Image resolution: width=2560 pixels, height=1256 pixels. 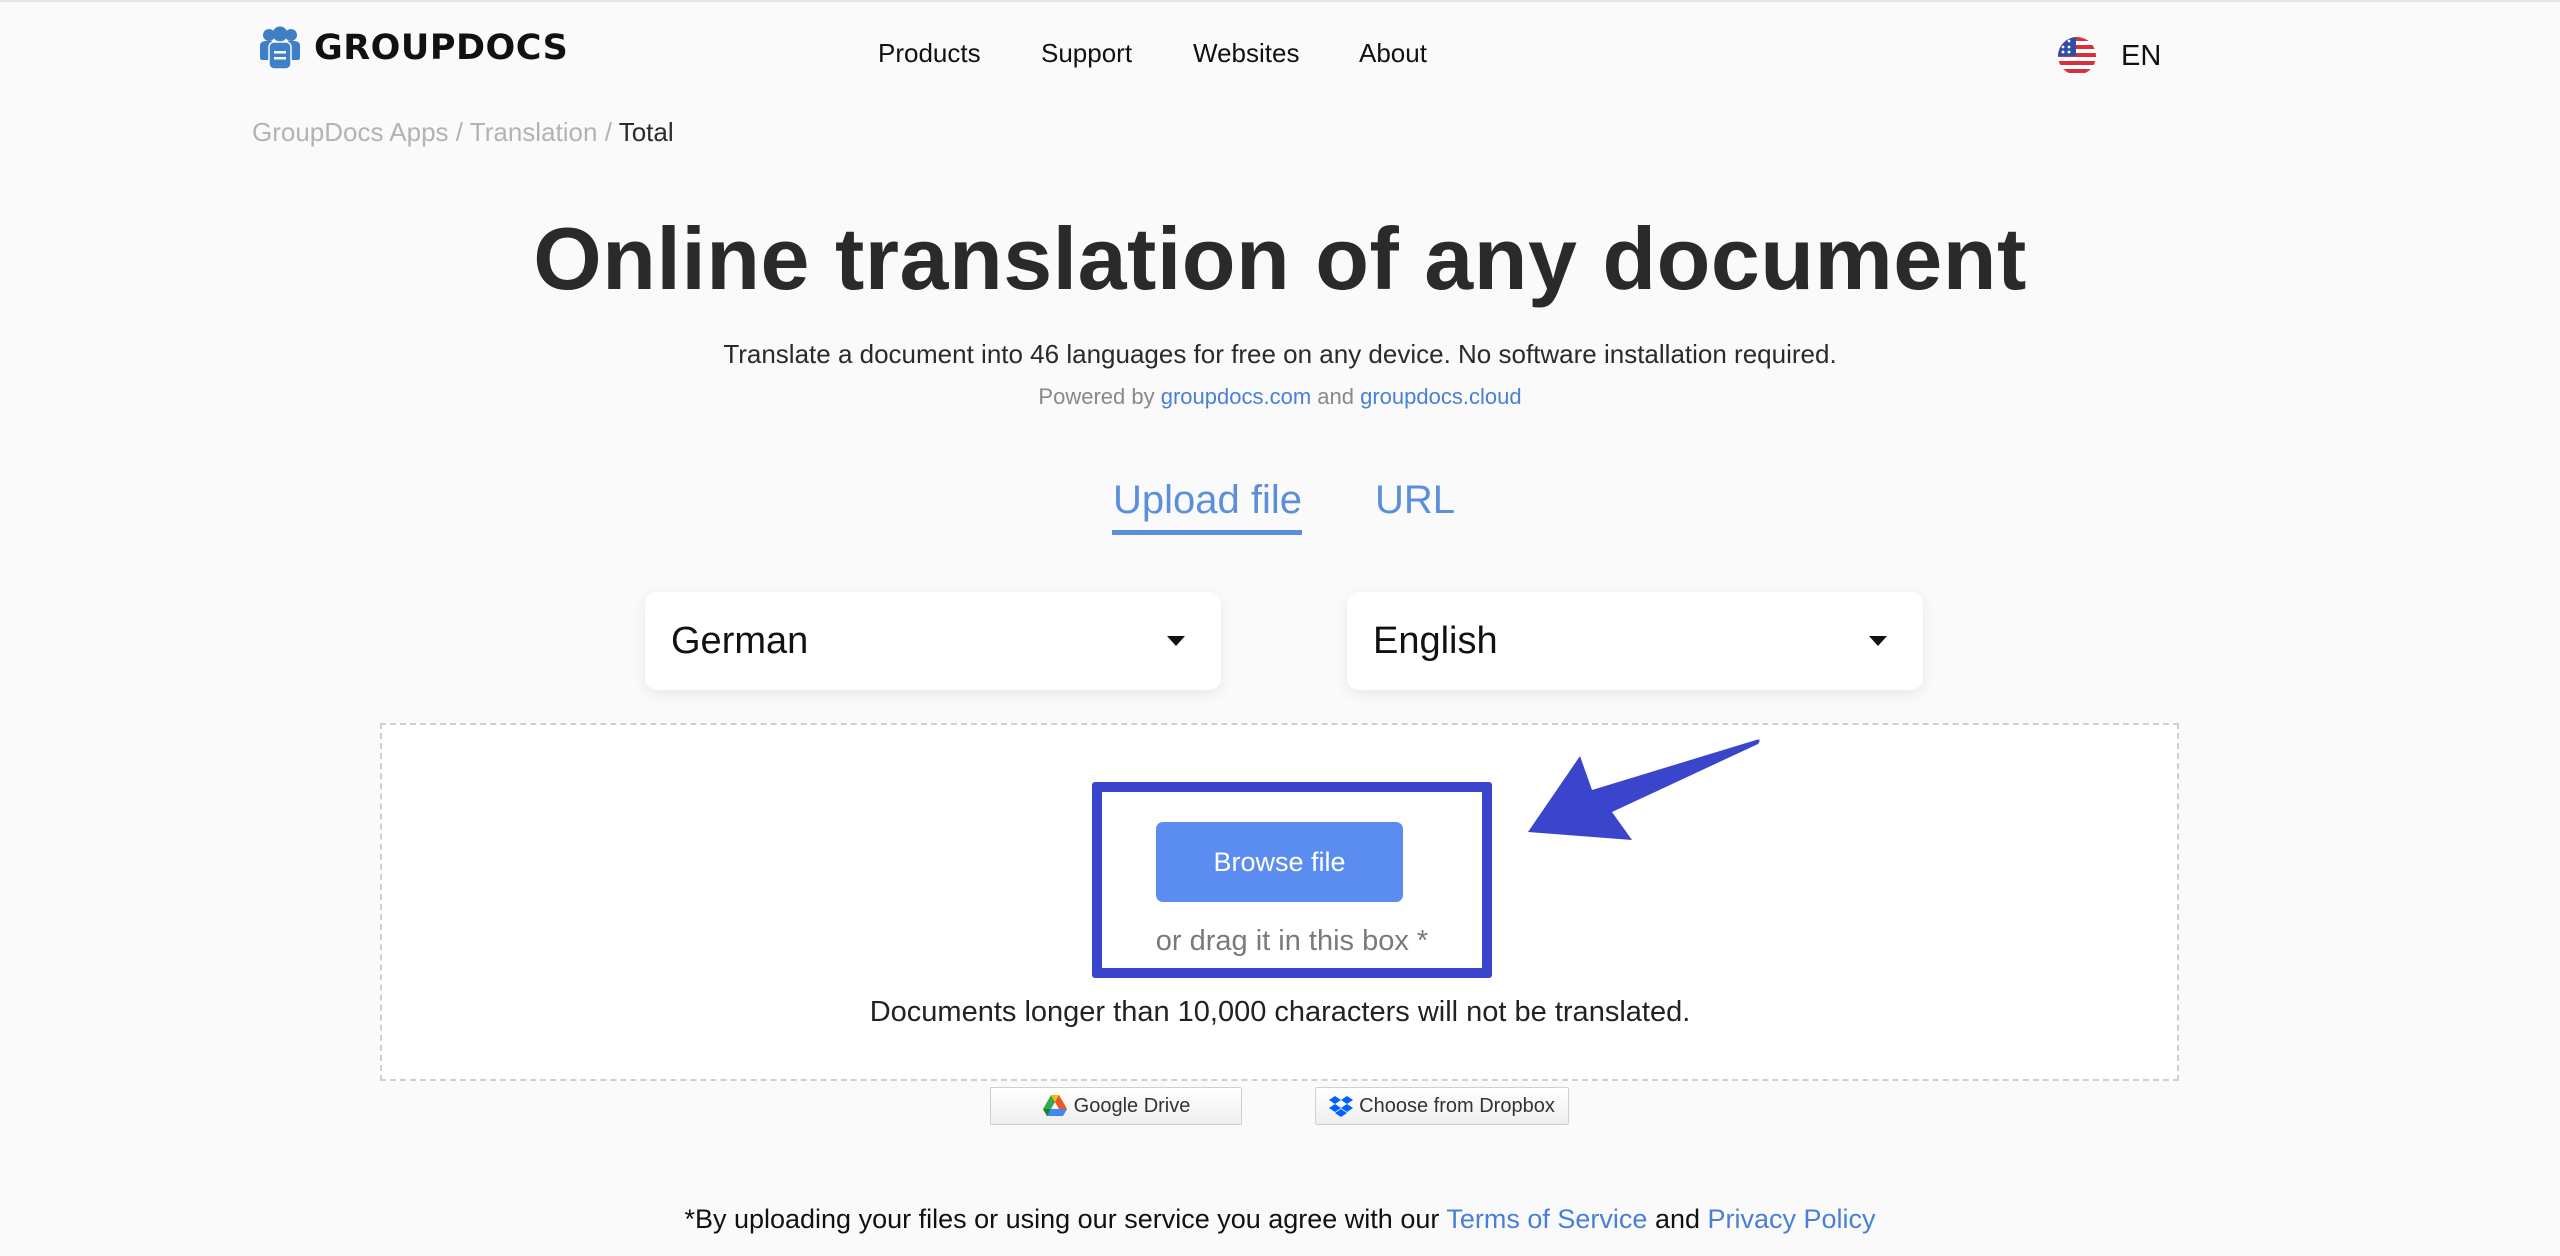 What do you see at coordinates (1292, 941) in the screenshot?
I see `drag-hint: or drag it in this box *` at bounding box center [1292, 941].